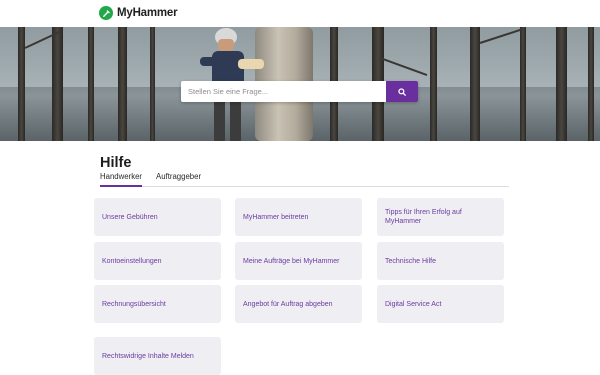 The height and width of the screenshot is (375, 600). I want to click on audience-tabs: Handwerker Auftraggeber, so click(304, 179).